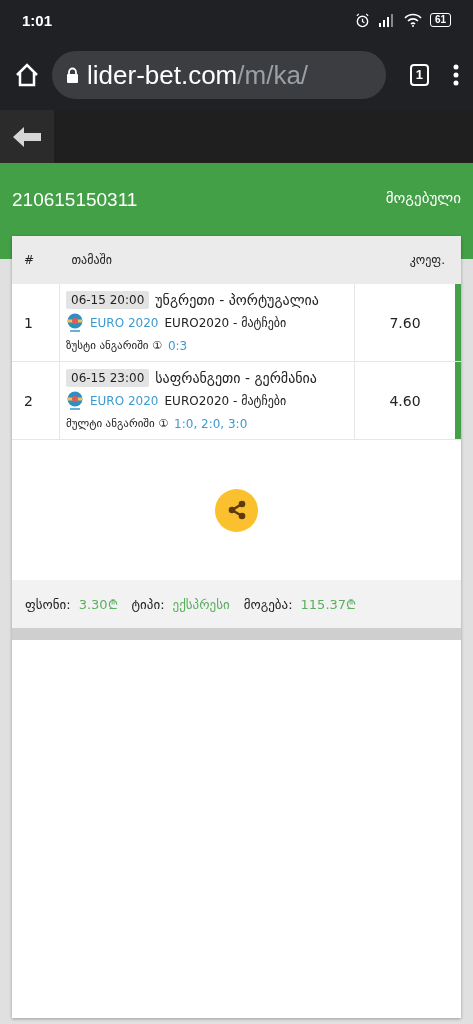 This screenshot has height=1024, width=473. Describe the element at coordinates (423, 198) in the screenshot. I see `ticket-status: მოგებული` at that location.